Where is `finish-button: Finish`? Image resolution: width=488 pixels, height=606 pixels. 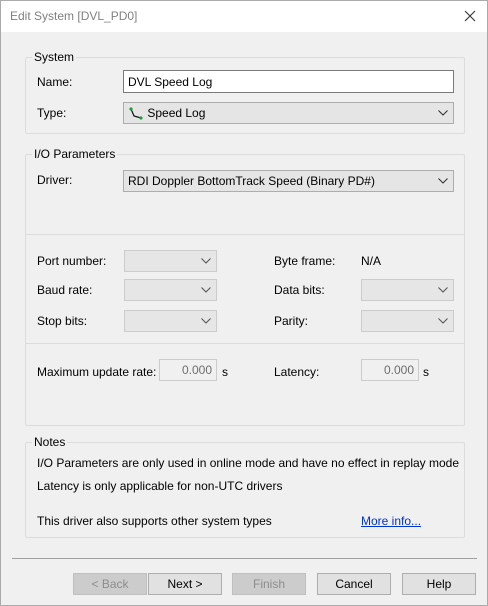 finish-button: Finish is located at coordinates (269, 584).